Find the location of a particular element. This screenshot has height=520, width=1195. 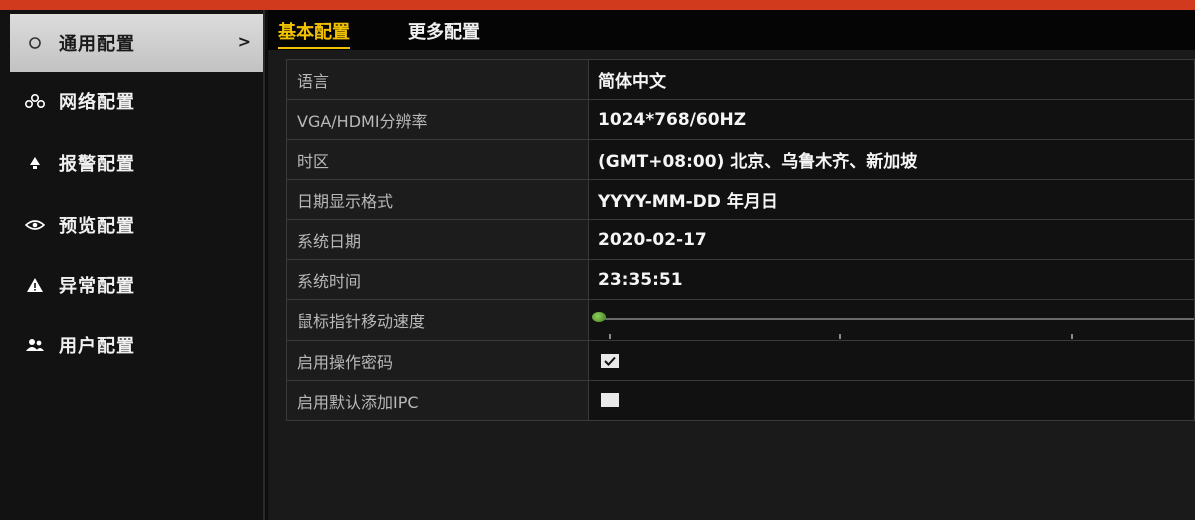

network-icon is located at coordinates (35, 101).